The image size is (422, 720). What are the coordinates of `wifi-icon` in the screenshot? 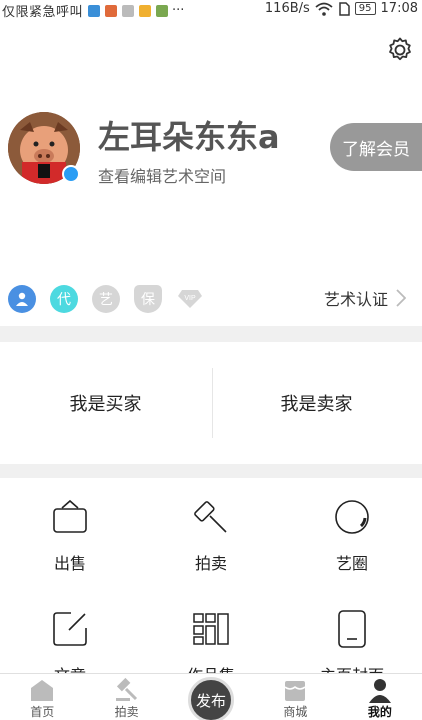 It's located at (324, 9).